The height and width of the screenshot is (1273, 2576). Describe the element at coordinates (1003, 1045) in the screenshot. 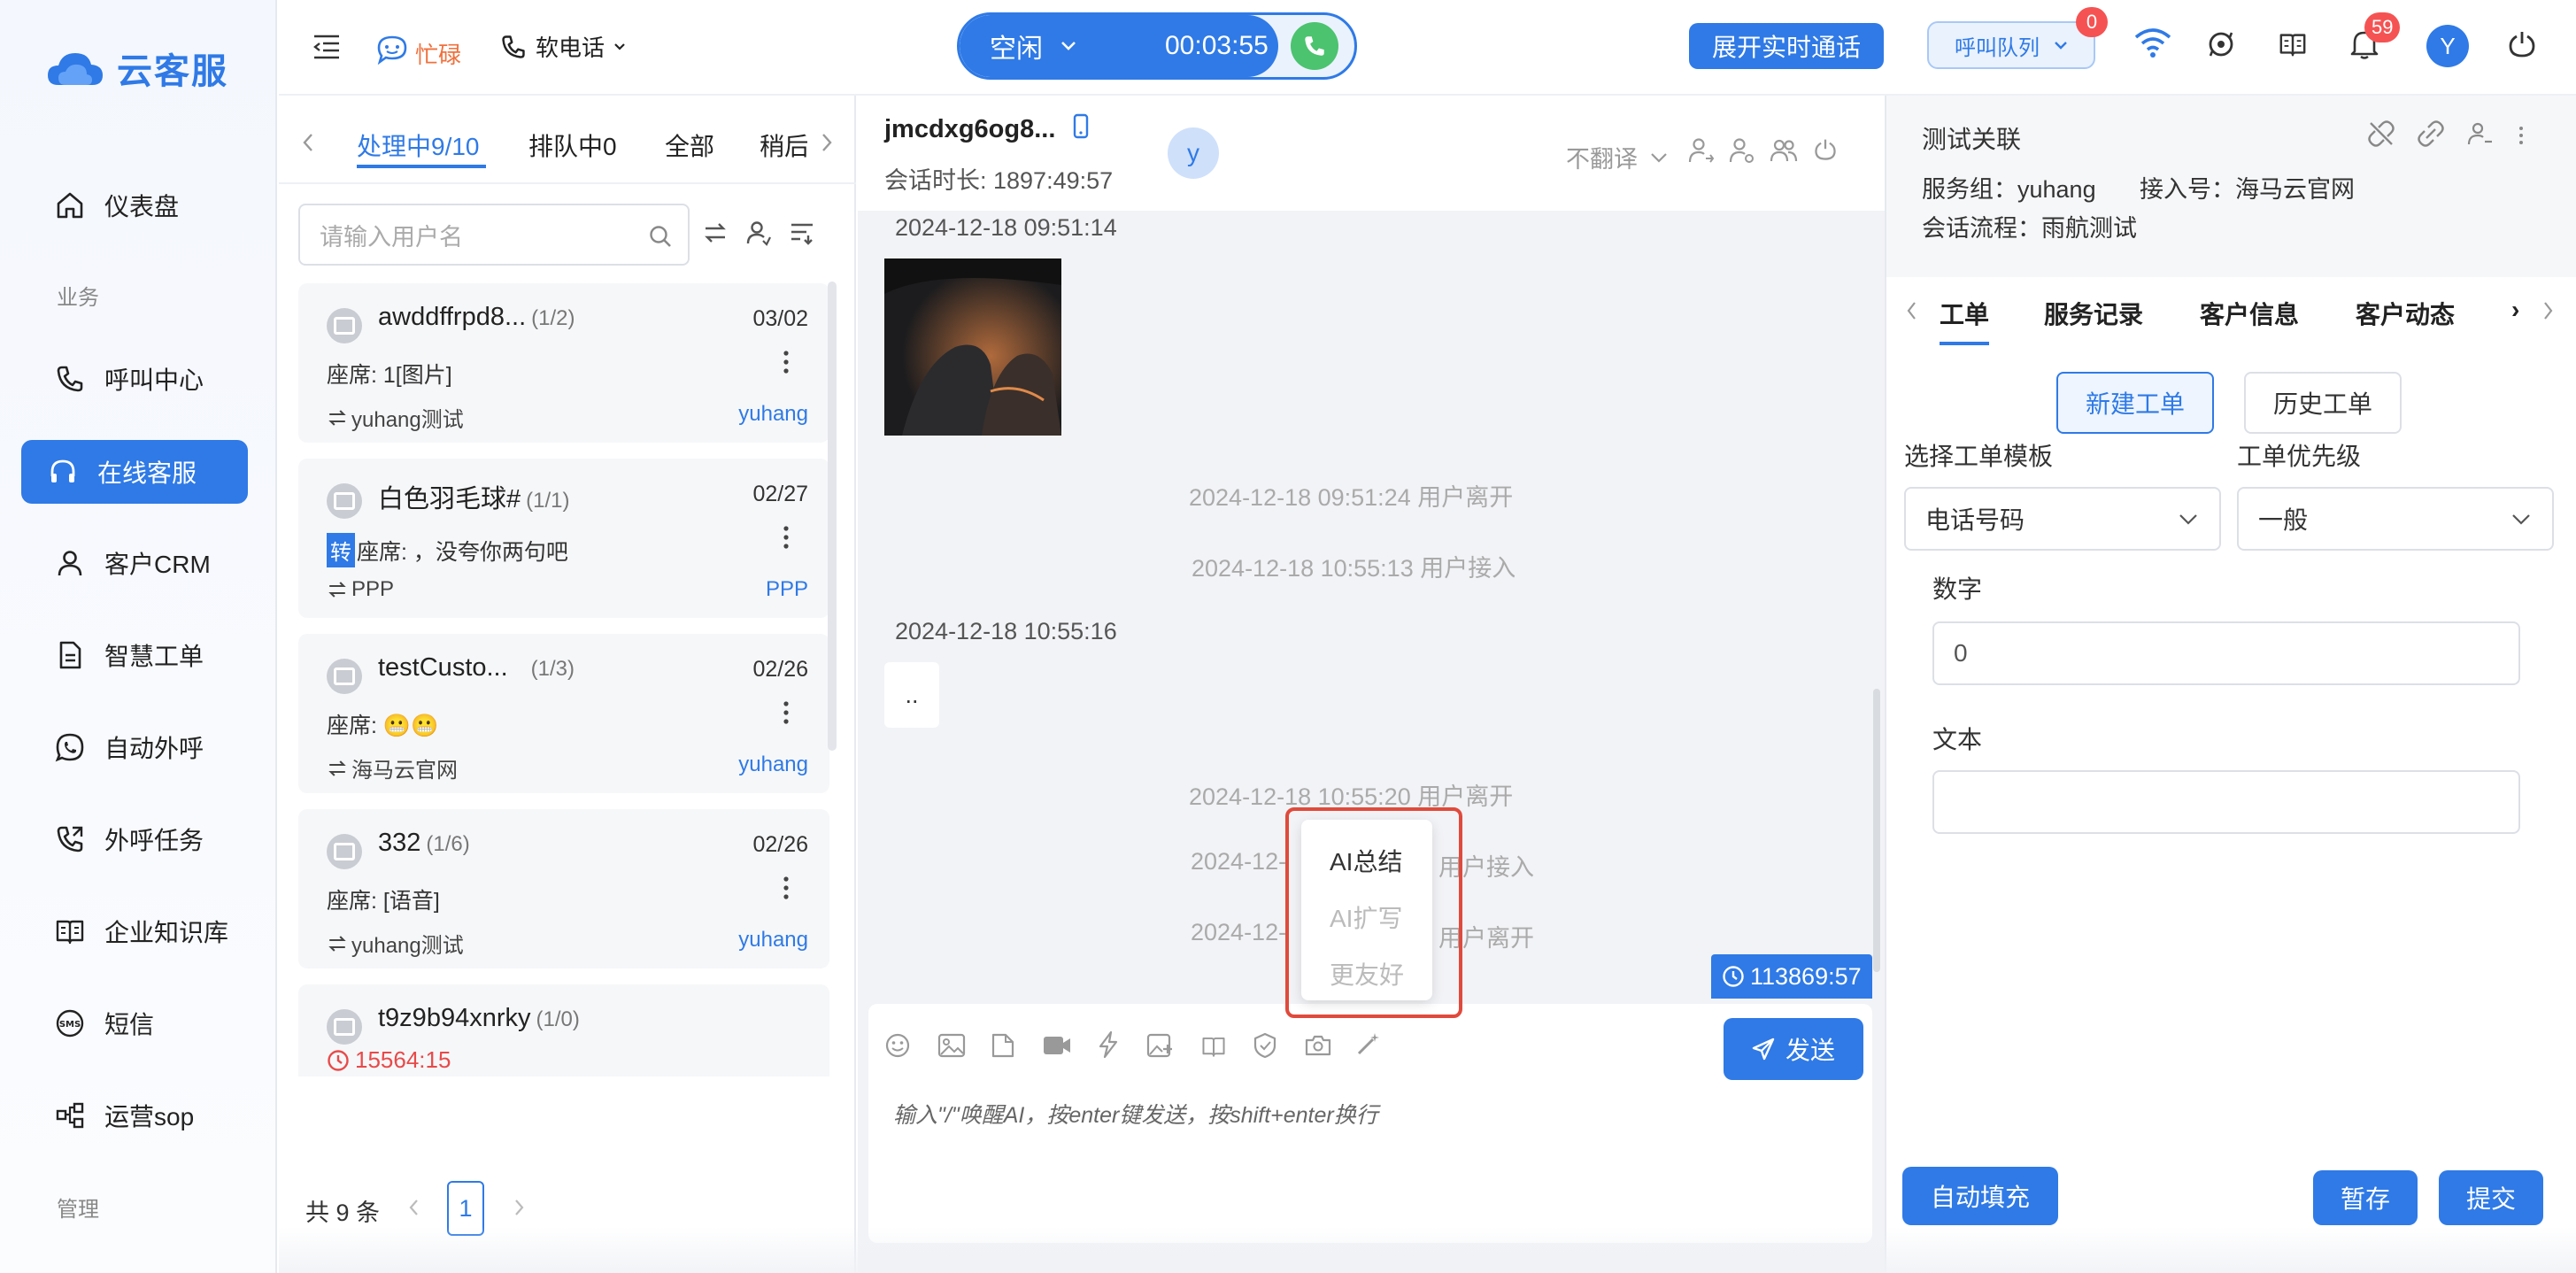

I see `file-icon` at that location.